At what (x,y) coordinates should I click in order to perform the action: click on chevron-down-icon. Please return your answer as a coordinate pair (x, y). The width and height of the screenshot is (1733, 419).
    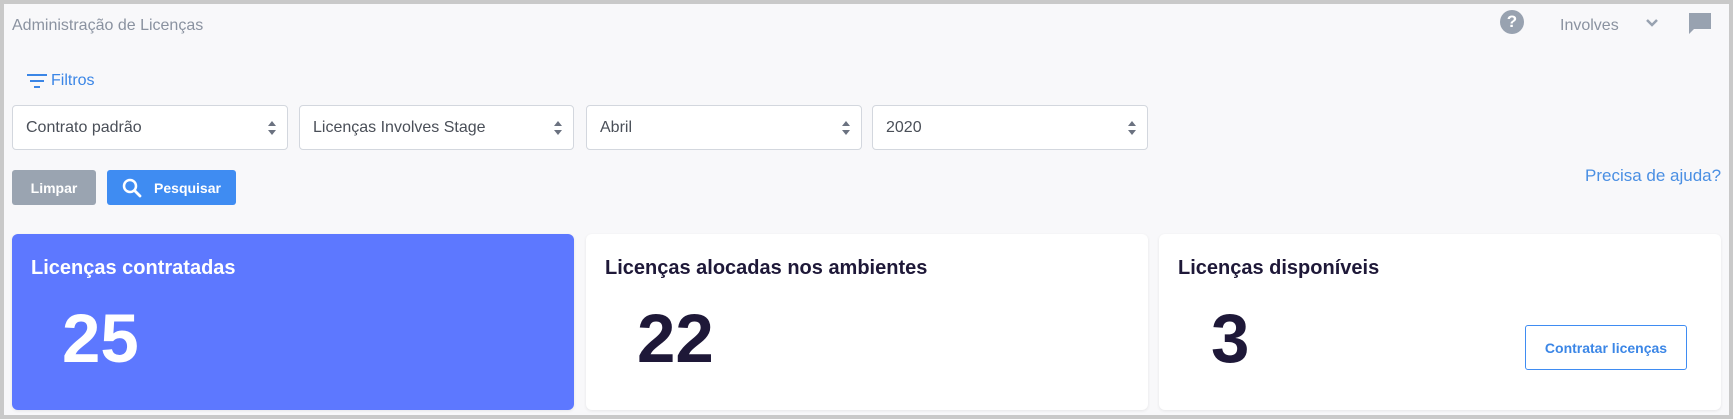
    Looking at the image, I should click on (1652, 23).